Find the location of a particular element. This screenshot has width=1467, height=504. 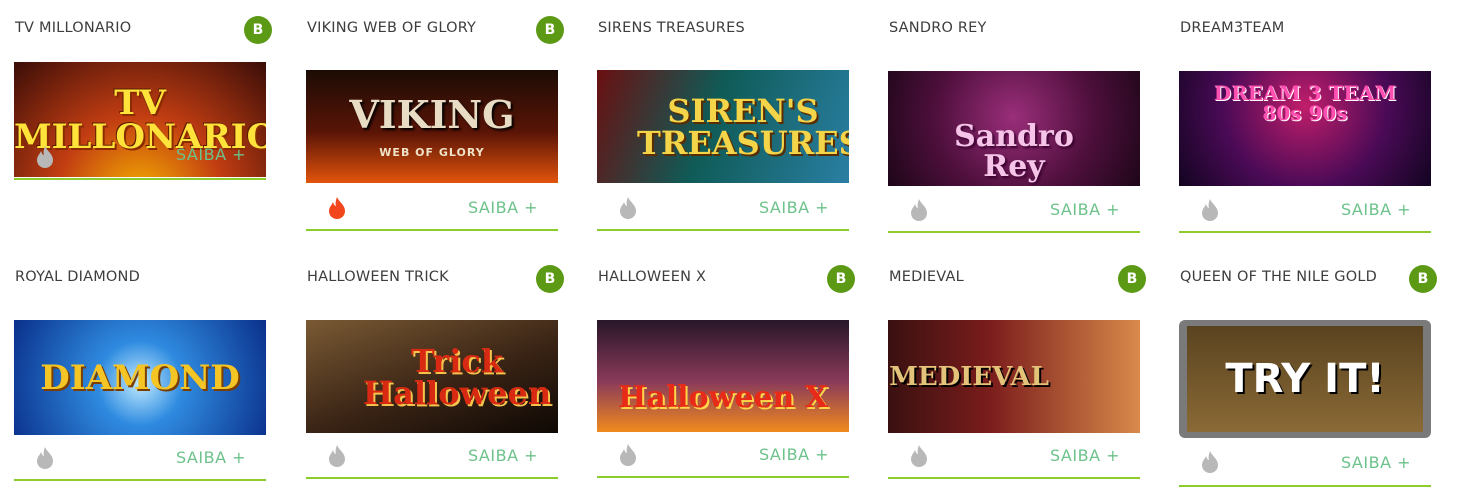

try-it-text: TRY IT! is located at coordinates (1305, 379).